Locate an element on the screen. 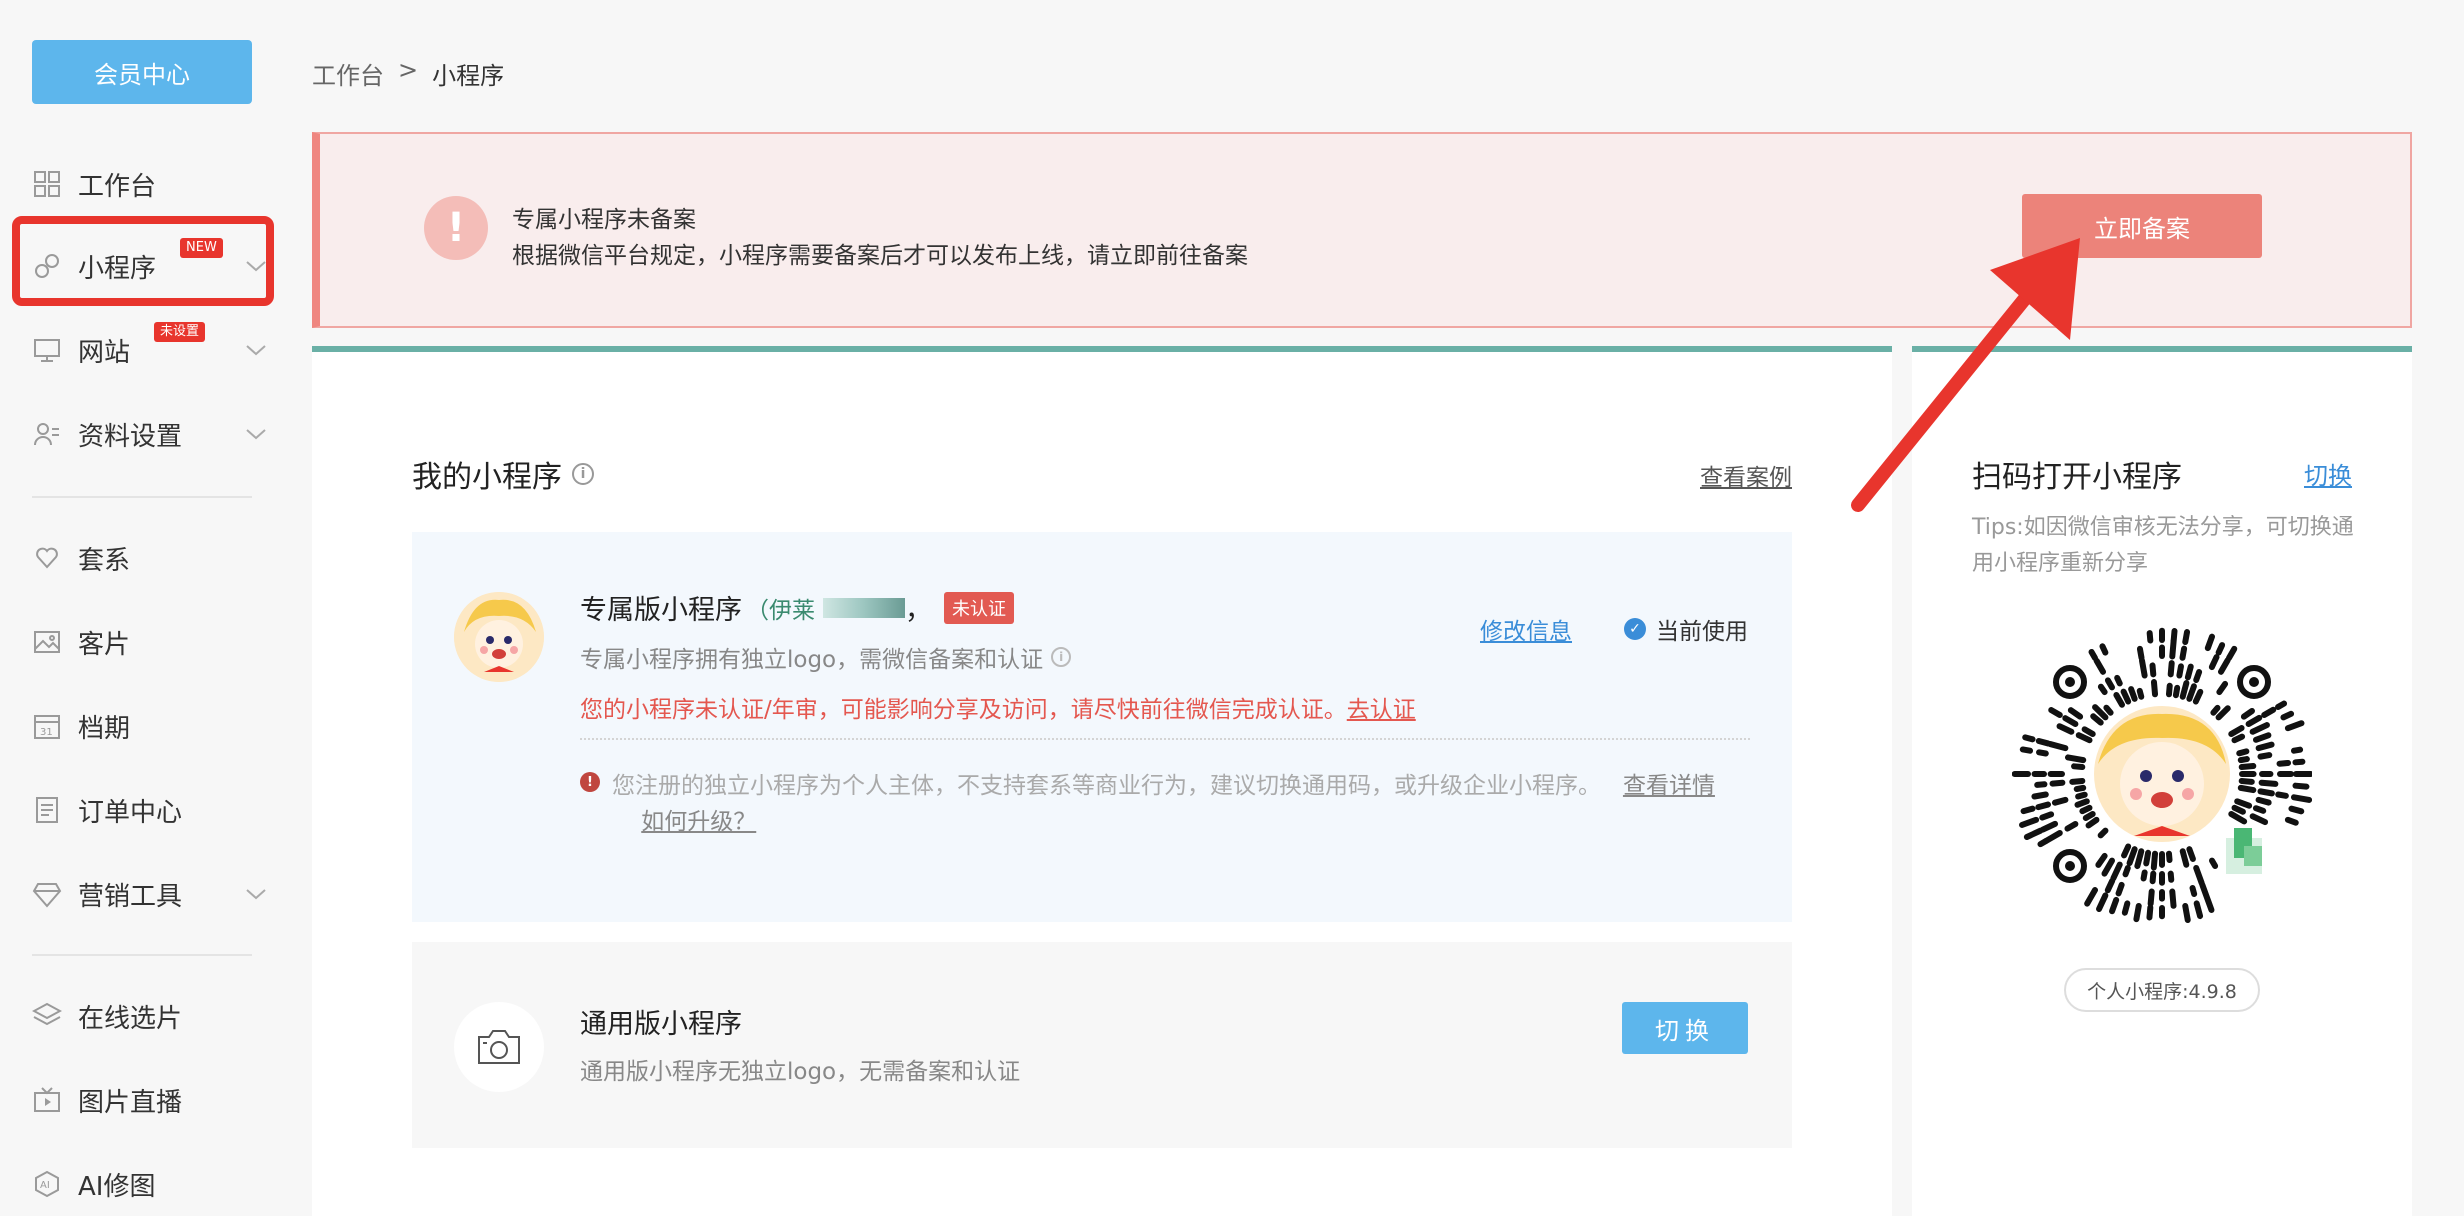  diamond-icon is located at coordinates (47, 894).